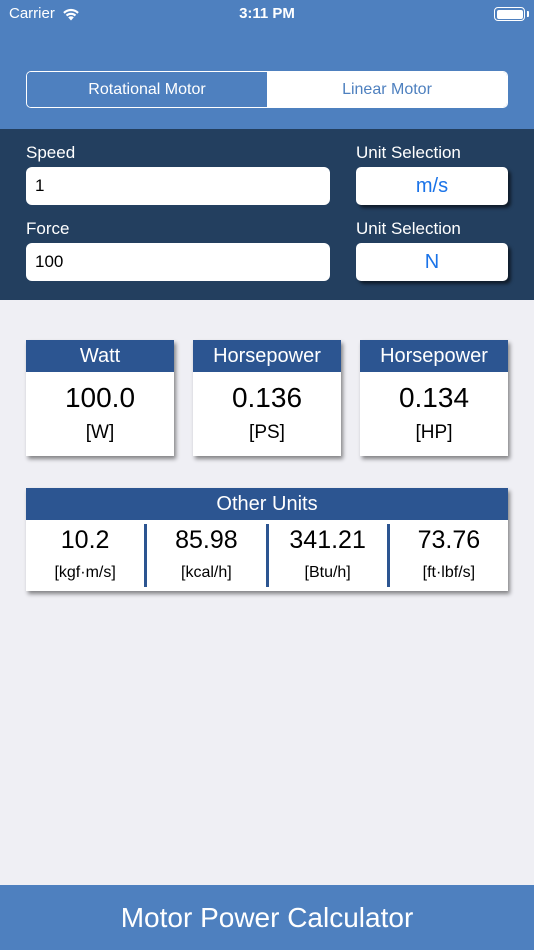 The height and width of the screenshot is (950, 534). What do you see at coordinates (408, 228) in the screenshot?
I see `force-unit-selection-label: Unit Selection` at bounding box center [408, 228].